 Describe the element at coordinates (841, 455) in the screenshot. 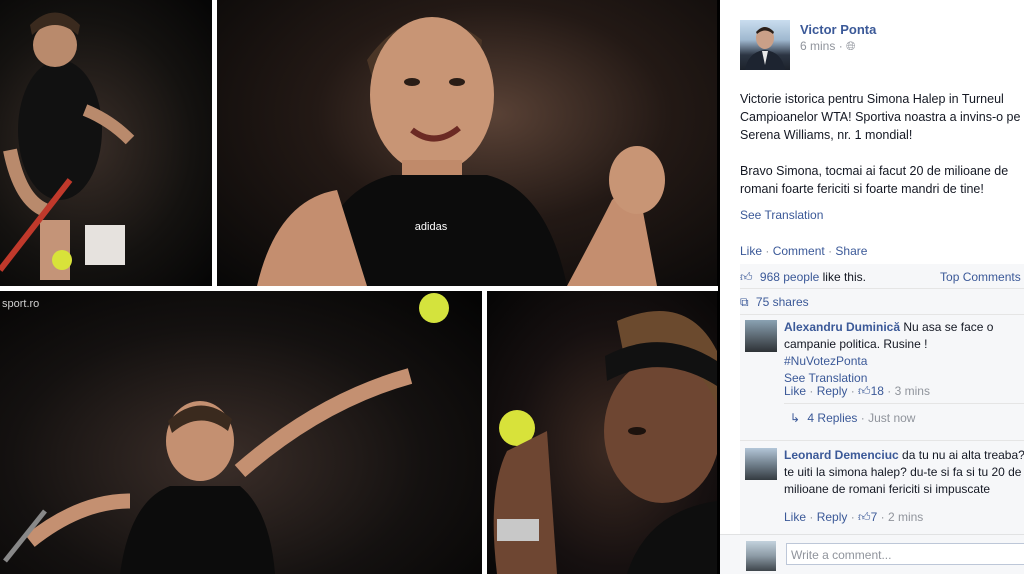

I see `commenter-name: Leonard Demenciuc` at that location.